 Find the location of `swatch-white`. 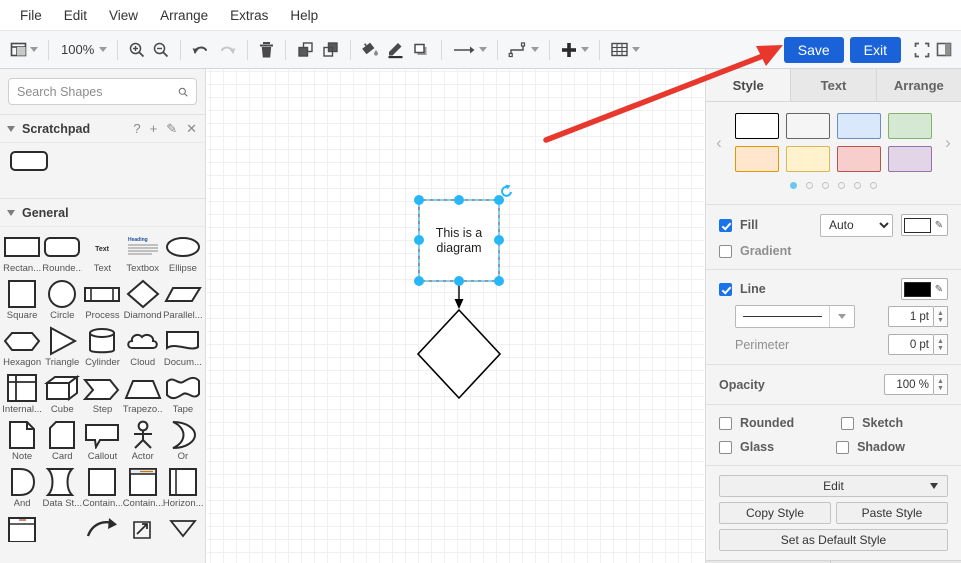

swatch-white is located at coordinates (757, 126).